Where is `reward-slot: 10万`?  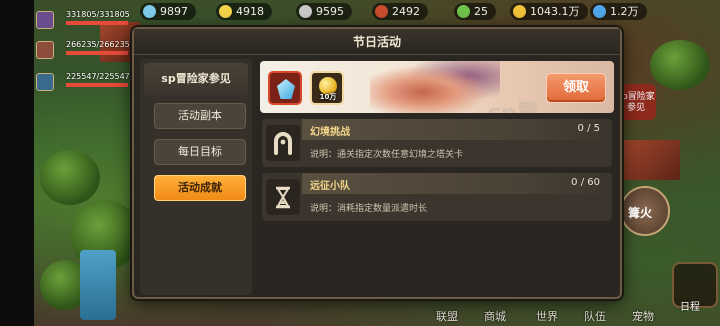 reward-slot: 10万 is located at coordinates (327, 88).